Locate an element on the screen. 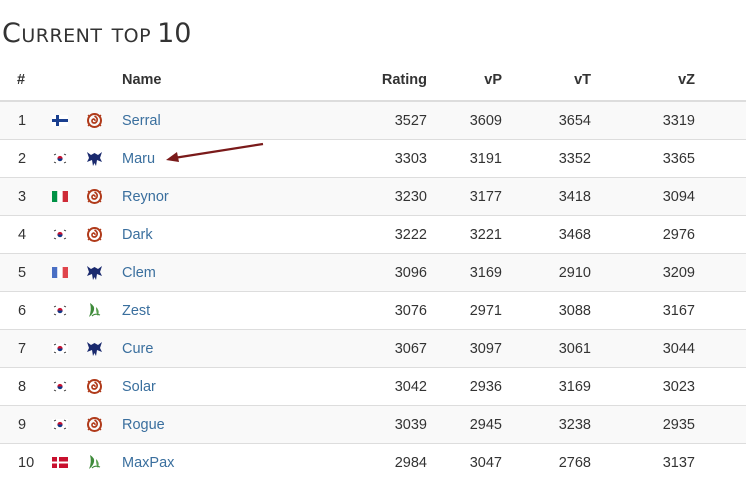 The width and height of the screenshot is (746, 481). it-flag-icon is located at coordinates (60, 197).